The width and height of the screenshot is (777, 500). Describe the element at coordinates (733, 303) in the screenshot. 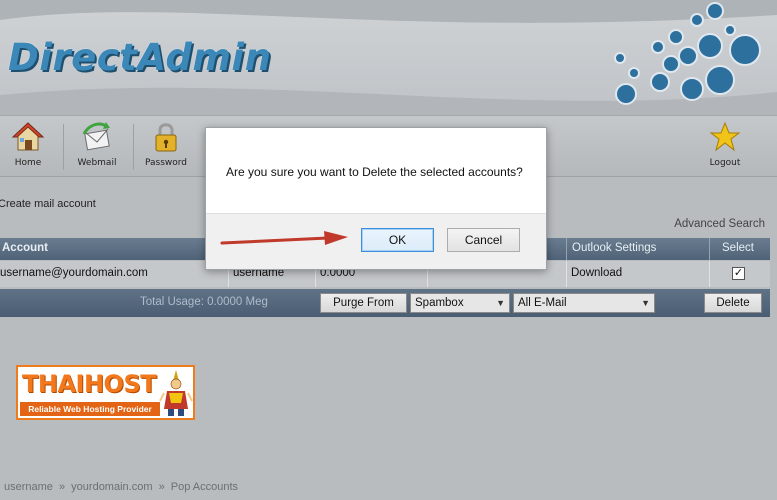

I see `delete-button: Delete` at that location.